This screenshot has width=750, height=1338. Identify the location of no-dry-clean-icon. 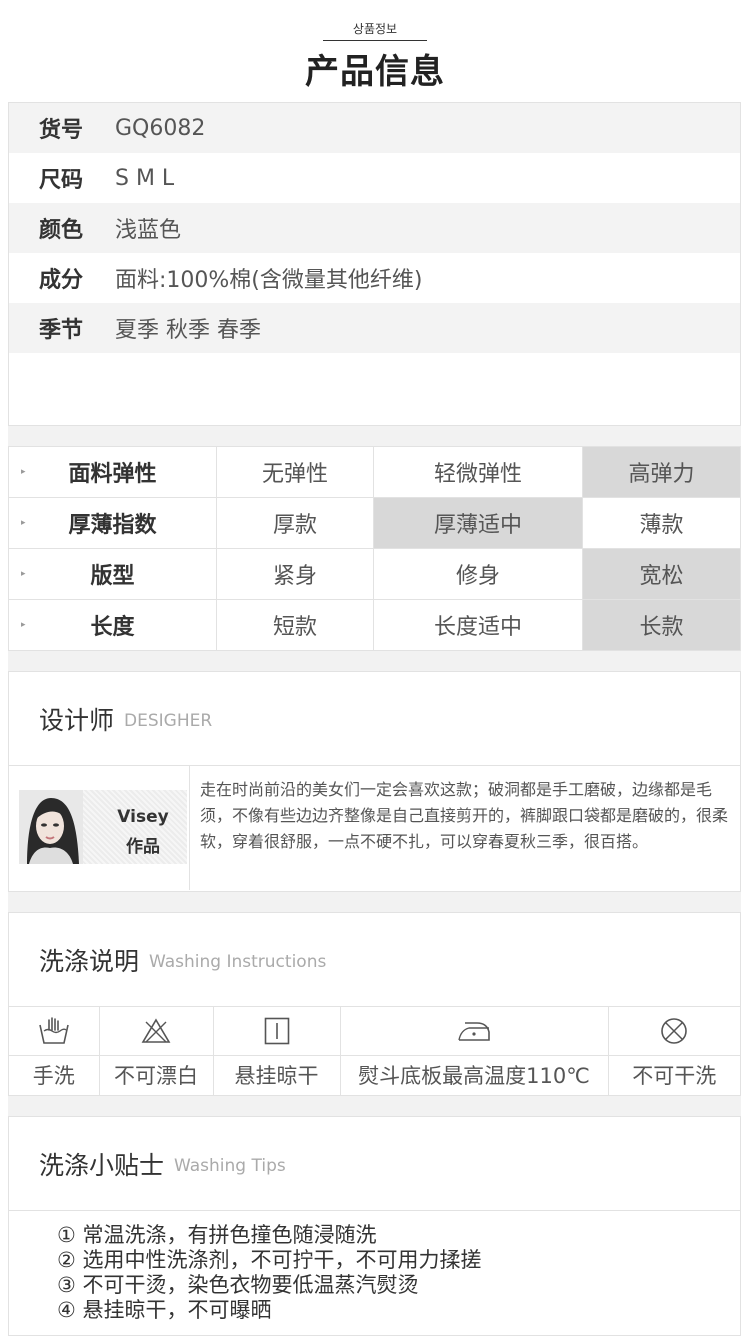
(673, 1031).